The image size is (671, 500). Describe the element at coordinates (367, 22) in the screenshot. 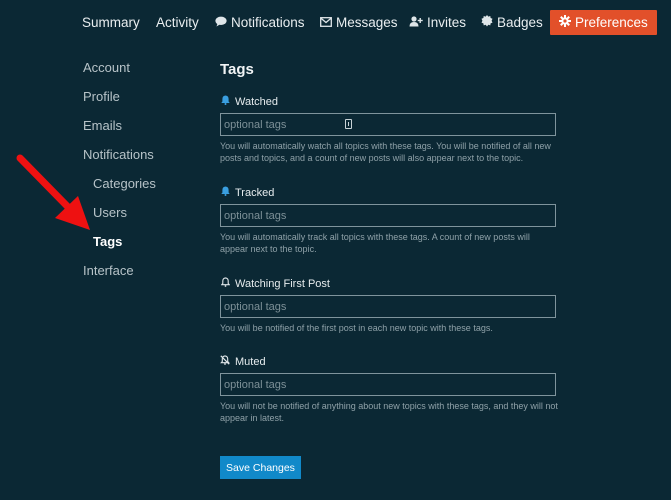

I see `nav-messages-label: Messages` at that location.